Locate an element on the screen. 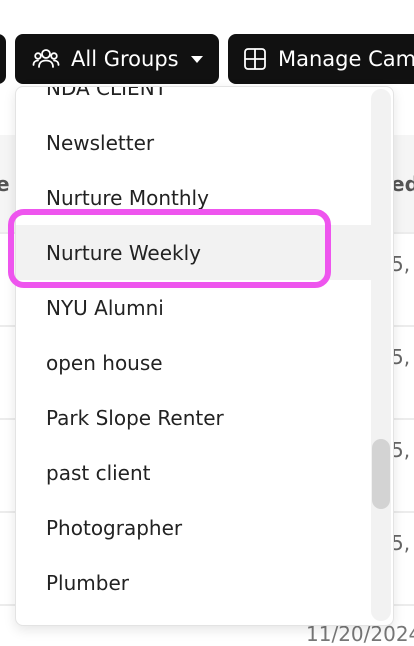  table-header-right-fragment: ed is located at coordinates (402, 184).